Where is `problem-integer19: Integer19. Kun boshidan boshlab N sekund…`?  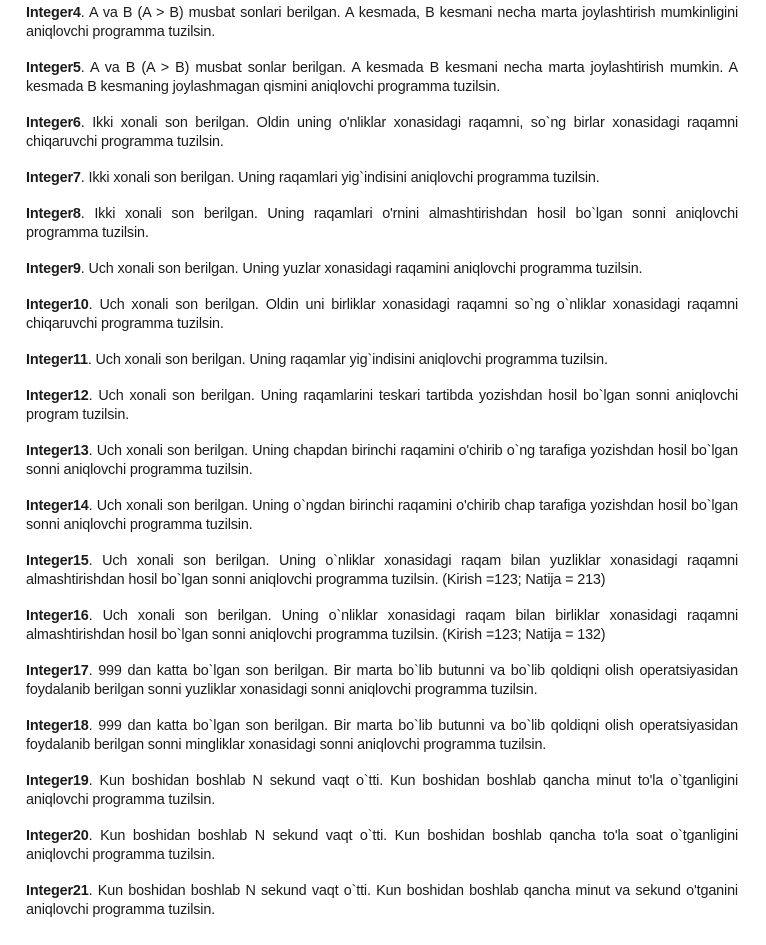
problem-integer19: Integer19. Kun boshidan boshlab N sekund… is located at coordinates (382, 791).